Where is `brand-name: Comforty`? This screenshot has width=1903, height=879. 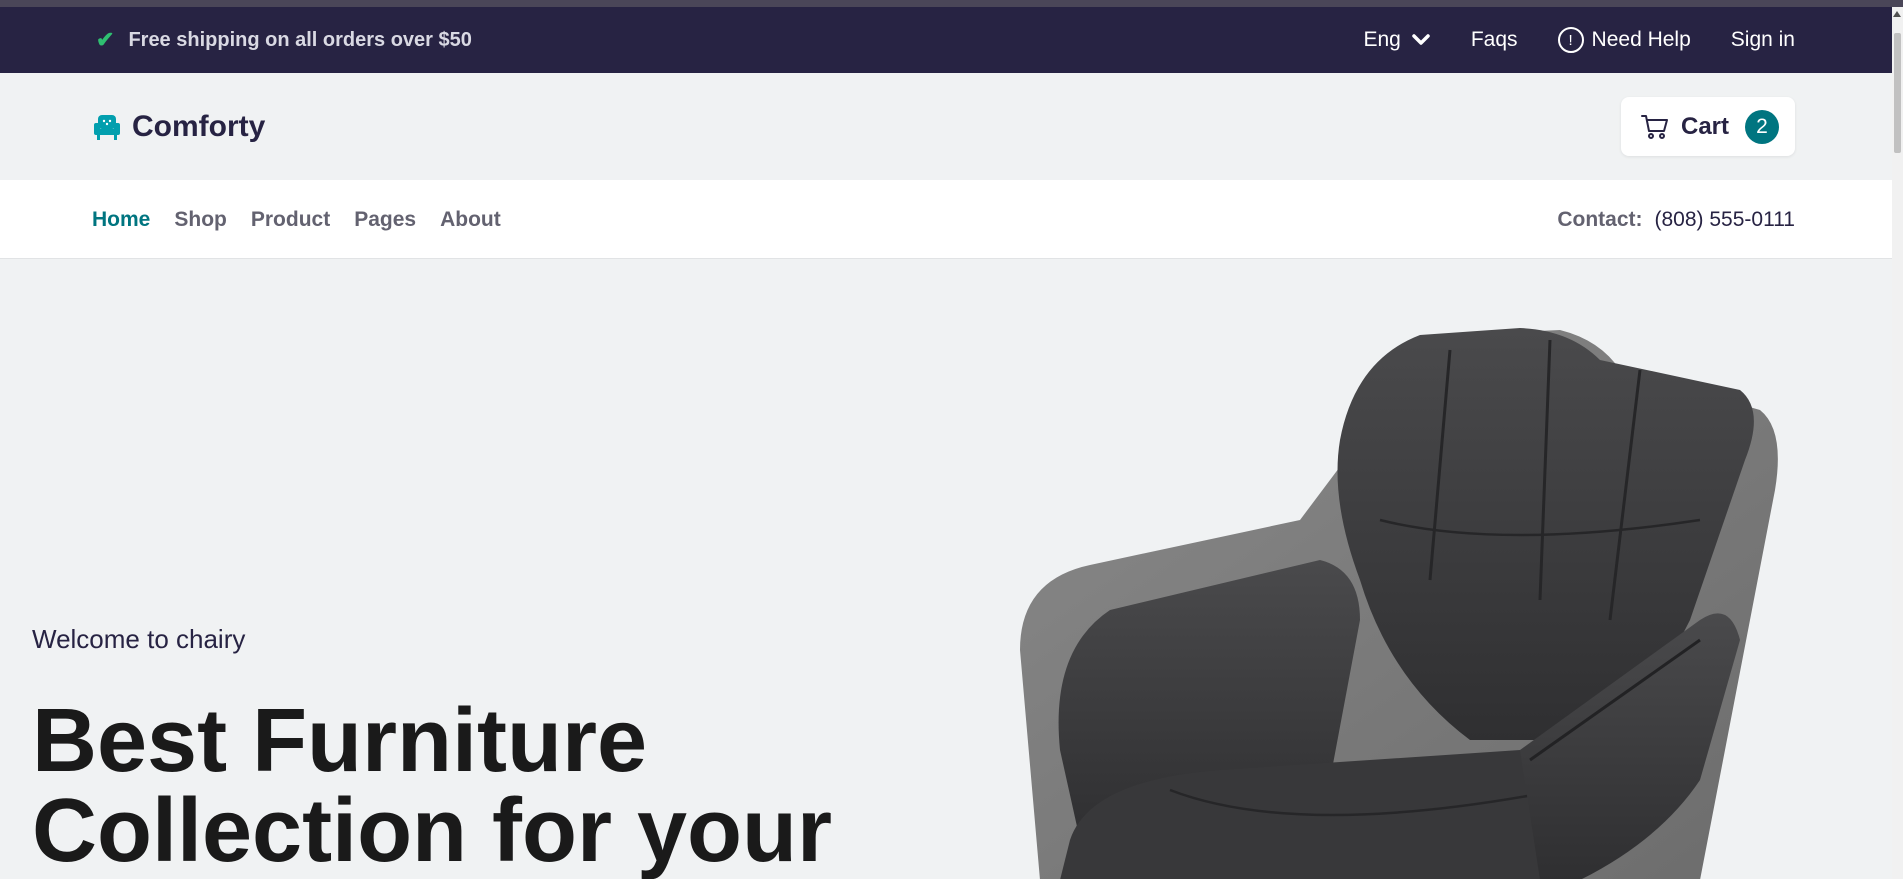
brand-name: Comforty is located at coordinates (199, 126).